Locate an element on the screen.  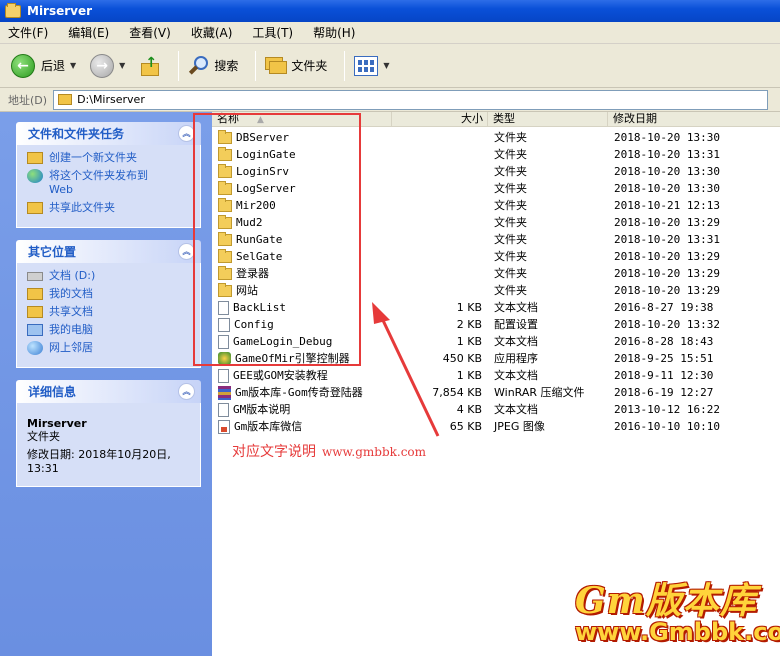
toolbar: ← 后退 ▼ → ▼ ↑ 搜索 文件夹 ▼ is located at coordinates (390, 66).